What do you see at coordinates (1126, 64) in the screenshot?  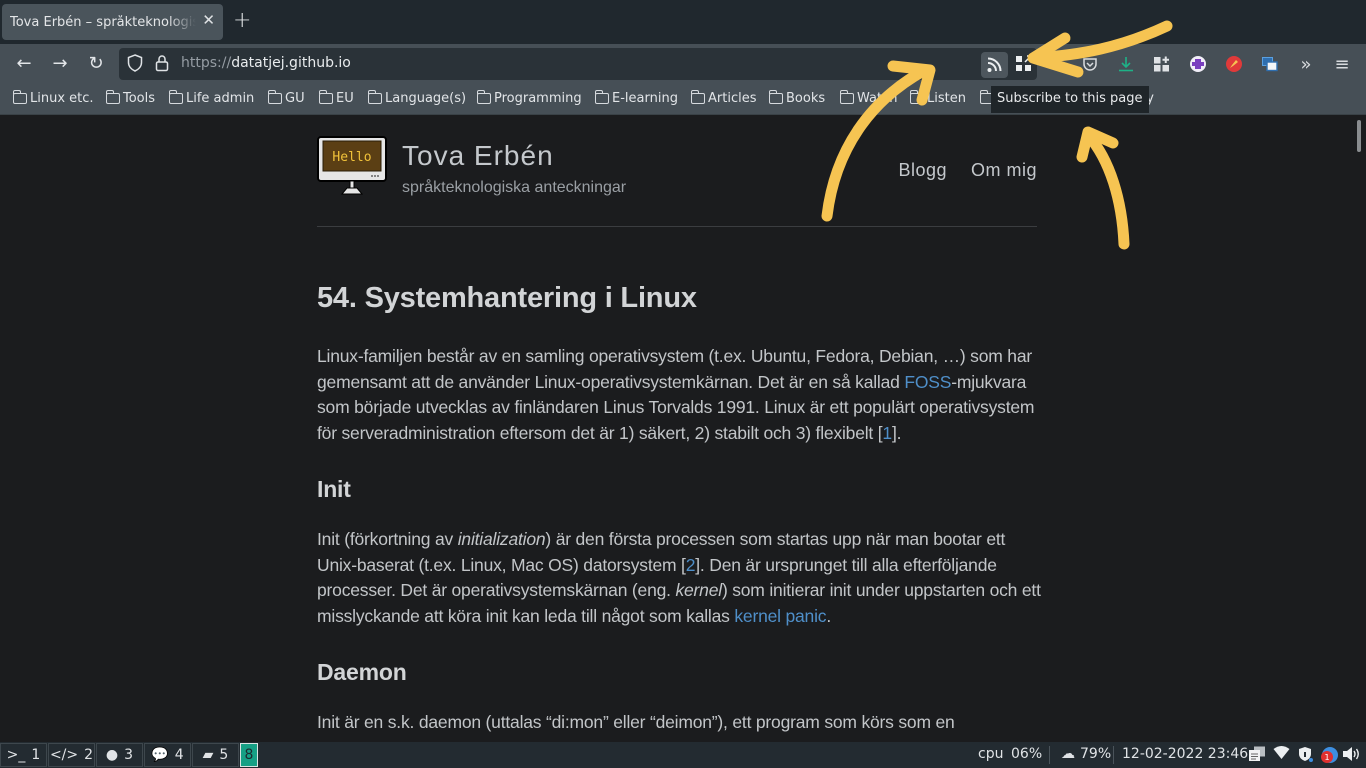 I see `download-icon` at bounding box center [1126, 64].